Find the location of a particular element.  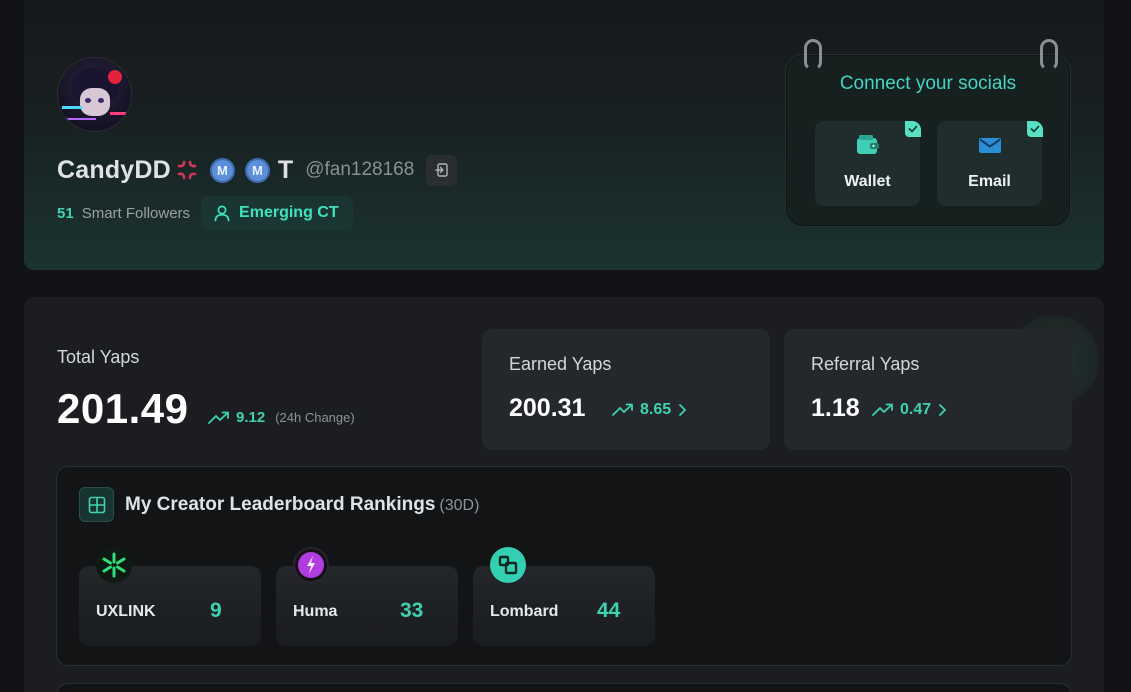

tier-badge: Emerging CT is located at coordinates (277, 213).